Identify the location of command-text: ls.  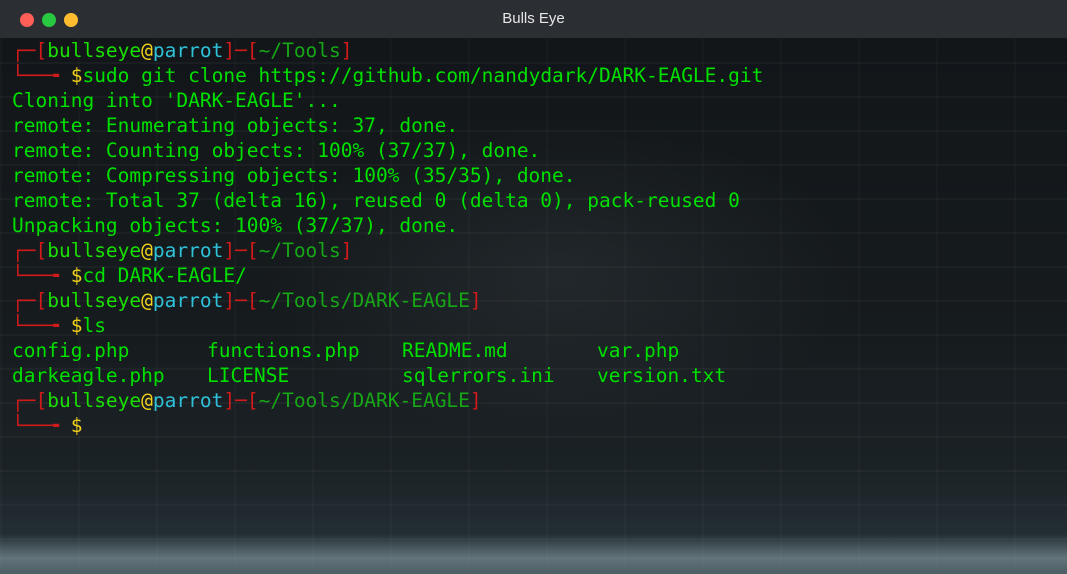
(94, 325).